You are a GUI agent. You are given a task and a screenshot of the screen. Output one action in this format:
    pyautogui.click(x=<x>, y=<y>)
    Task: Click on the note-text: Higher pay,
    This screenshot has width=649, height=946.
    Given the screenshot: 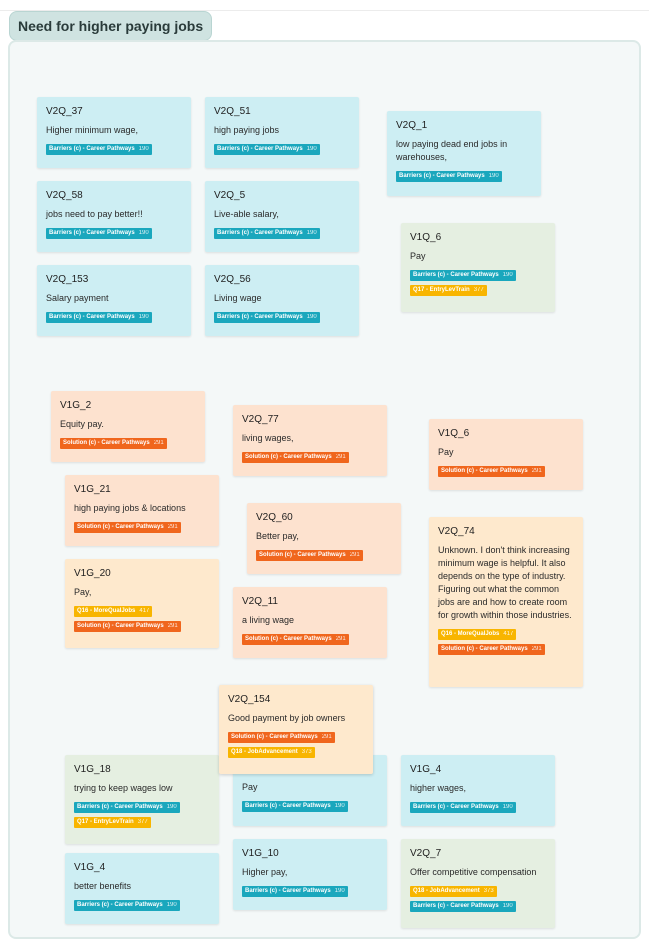 What is the action you would take?
    pyautogui.click(x=265, y=872)
    